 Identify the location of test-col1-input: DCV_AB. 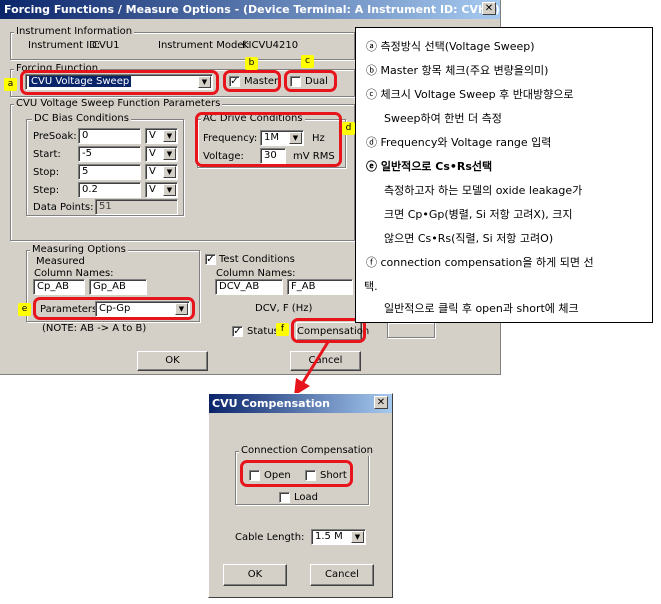
(249, 287).